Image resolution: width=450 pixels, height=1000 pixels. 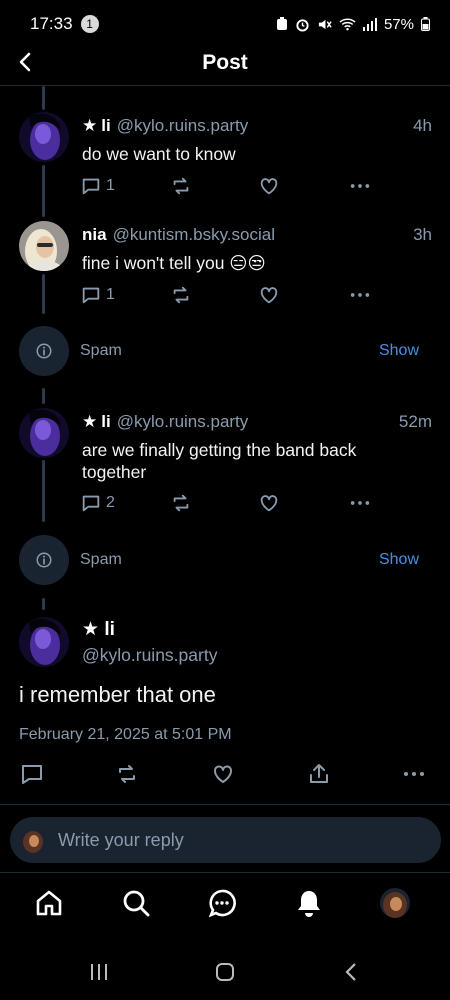 What do you see at coordinates (44, 642) in the screenshot?
I see `main-post-avatar` at bounding box center [44, 642].